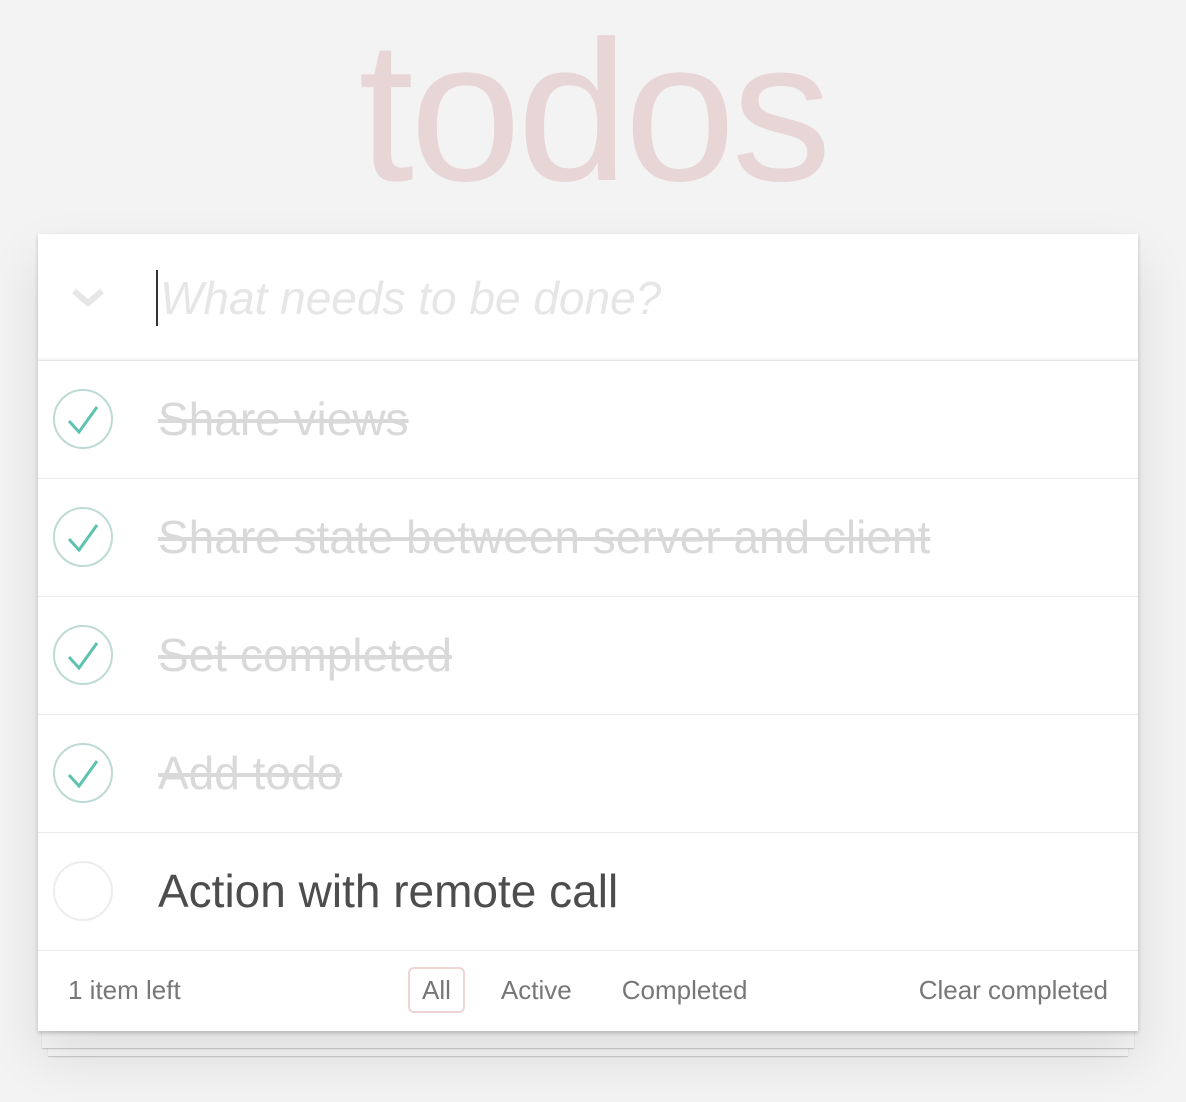 The height and width of the screenshot is (1102, 1186). I want to click on chevron-down-icon, so click(88, 297).